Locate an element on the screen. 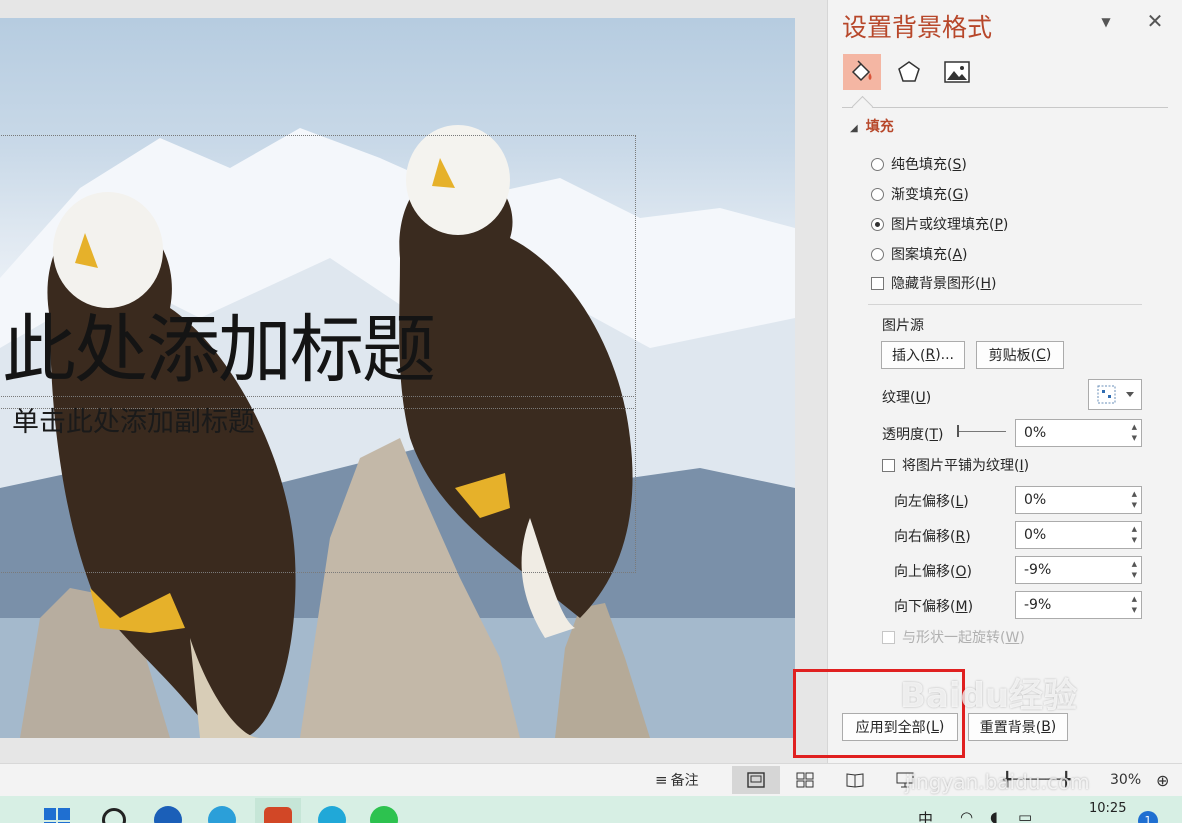  transparency-label: 透明度(T) is located at coordinates (913, 435).